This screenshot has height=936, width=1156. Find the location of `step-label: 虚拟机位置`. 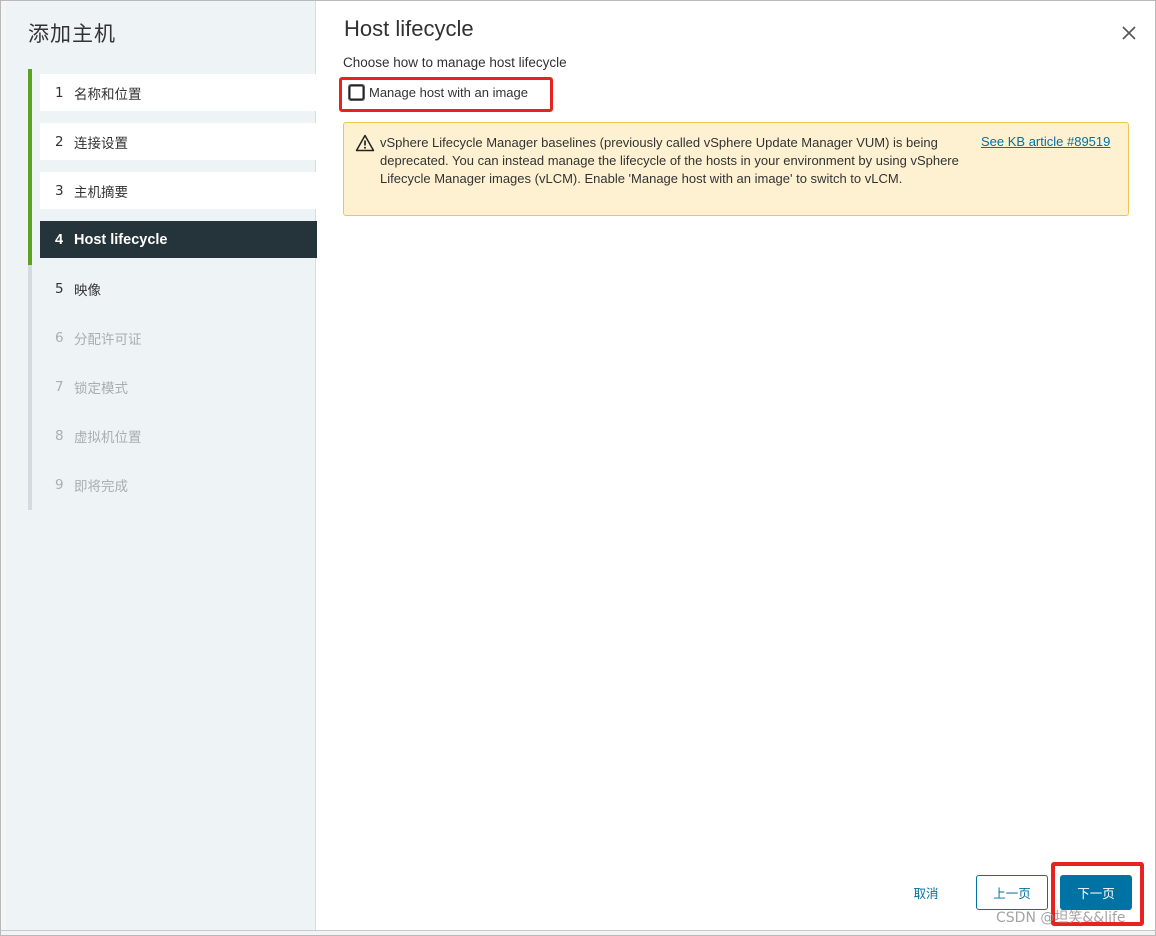

step-label: 虚拟机位置 is located at coordinates (108, 437).